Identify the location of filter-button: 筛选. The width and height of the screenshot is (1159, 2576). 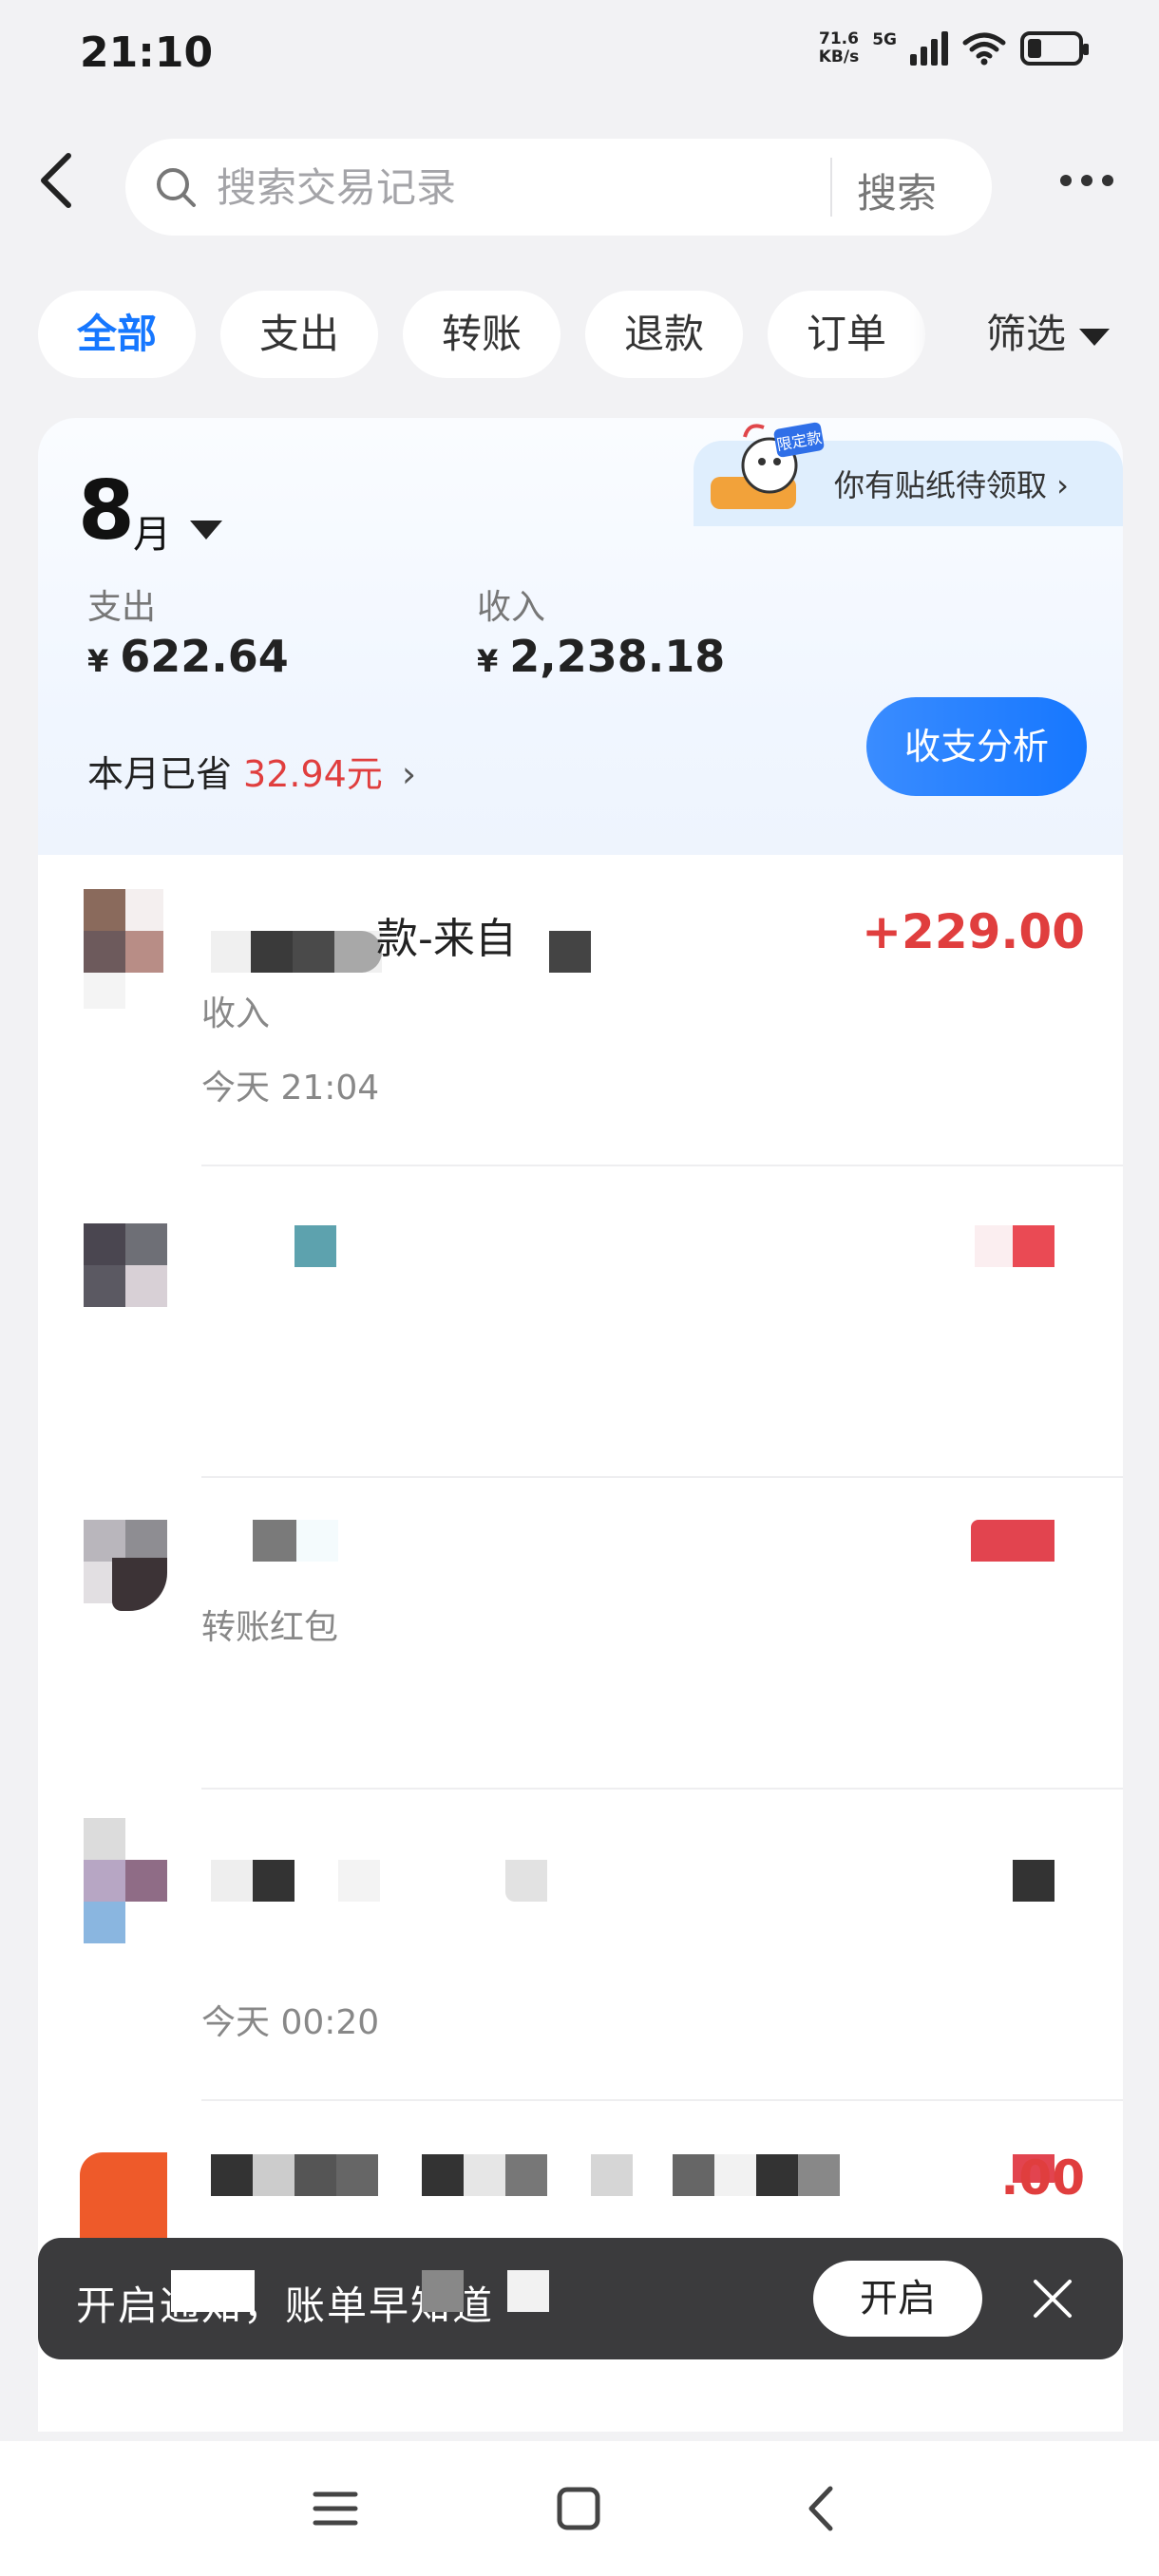
(1049, 334).